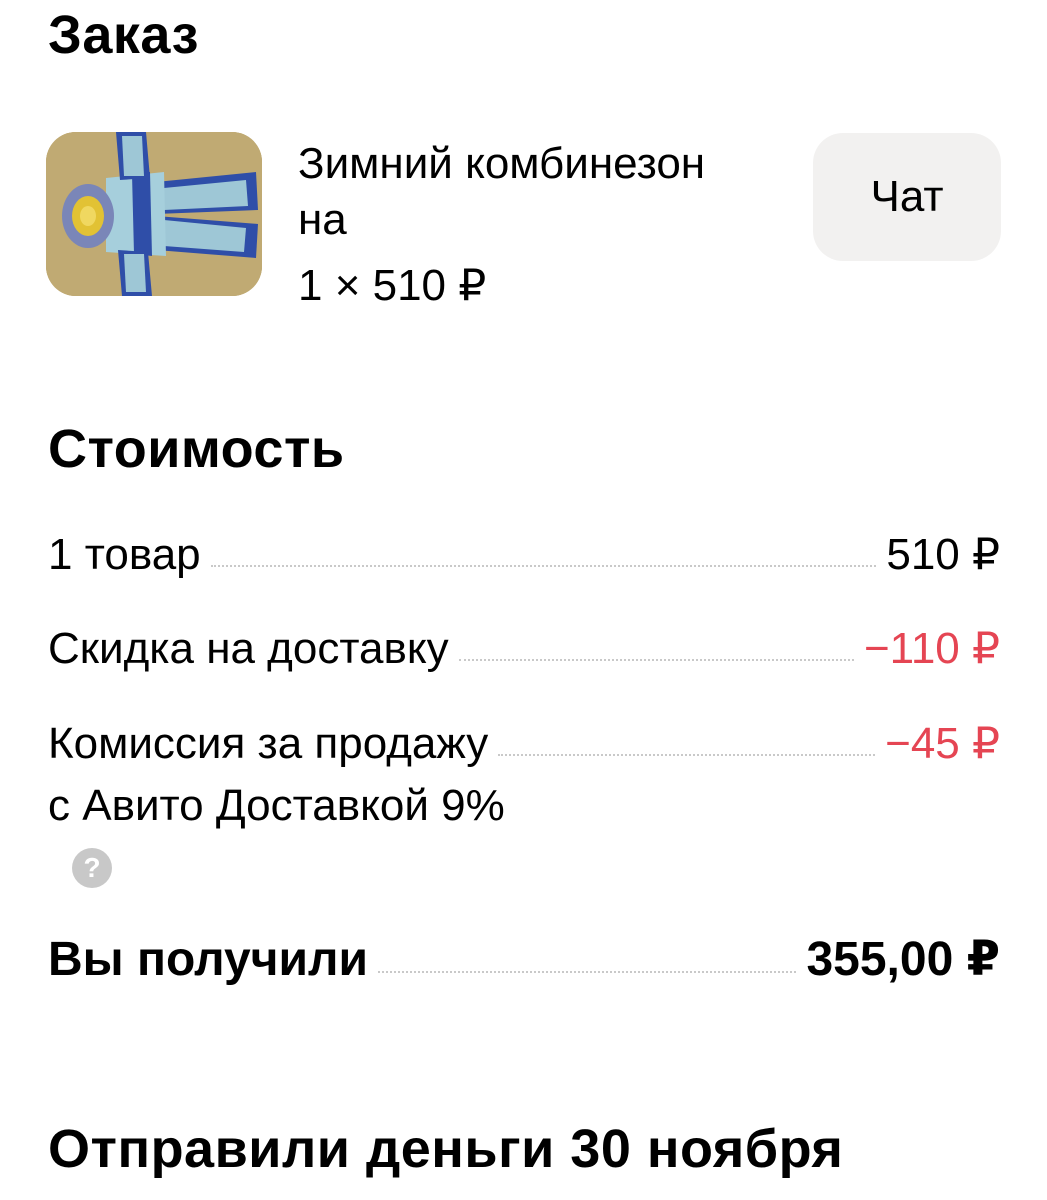 The width and height of the screenshot is (1047, 1200). I want to click on total-value: 355,00 ₽, so click(903, 959).